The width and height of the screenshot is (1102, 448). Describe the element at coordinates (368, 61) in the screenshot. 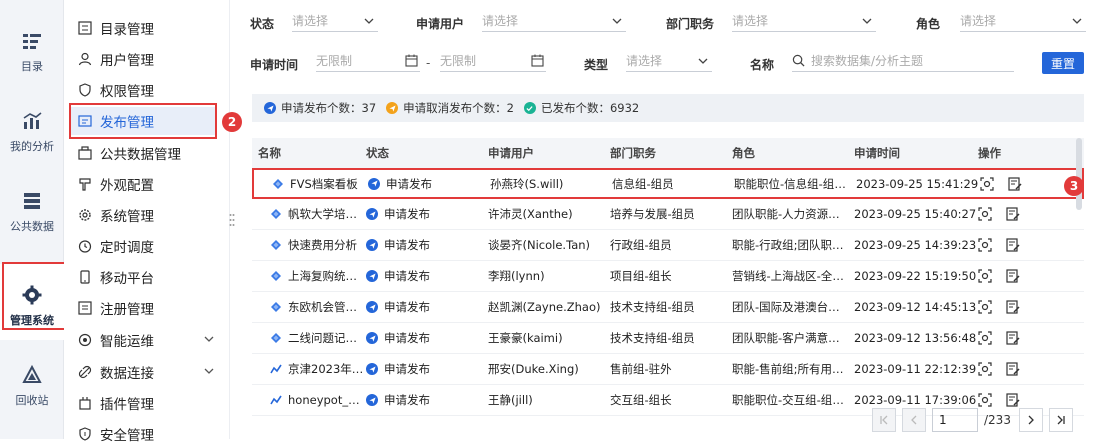

I see `start-time-input: 无限制` at that location.